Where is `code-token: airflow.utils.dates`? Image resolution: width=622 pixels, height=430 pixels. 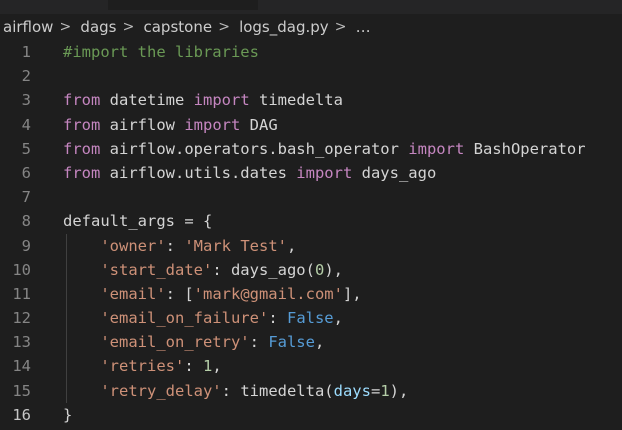 code-token: airflow.utils.dates is located at coordinates (198, 172).